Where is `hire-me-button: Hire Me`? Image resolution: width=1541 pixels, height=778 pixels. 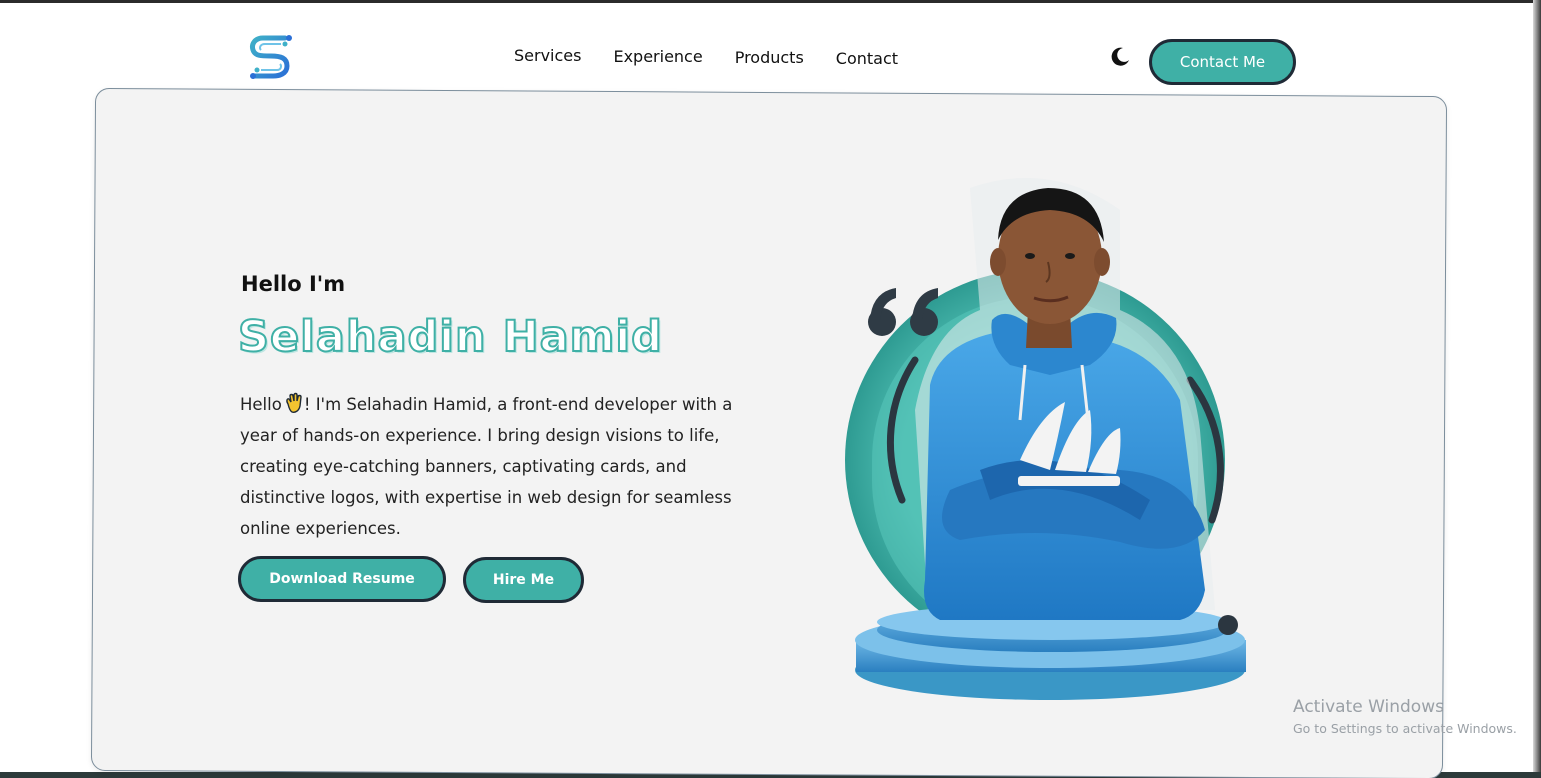 hire-me-button: Hire Me is located at coordinates (523, 580).